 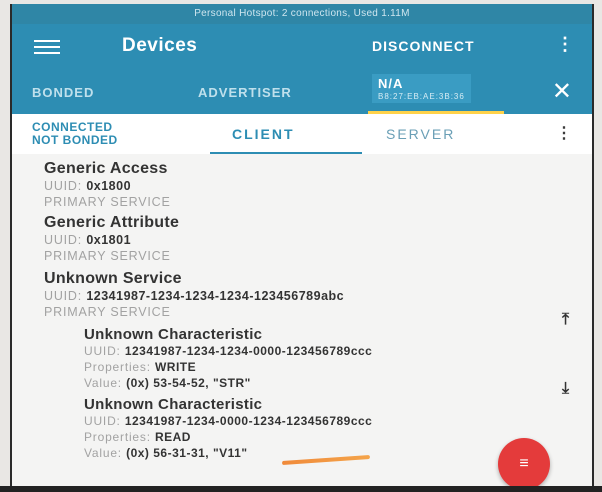 What do you see at coordinates (423, 46) in the screenshot?
I see `disconnect-button: DISCONNECT` at bounding box center [423, 46].